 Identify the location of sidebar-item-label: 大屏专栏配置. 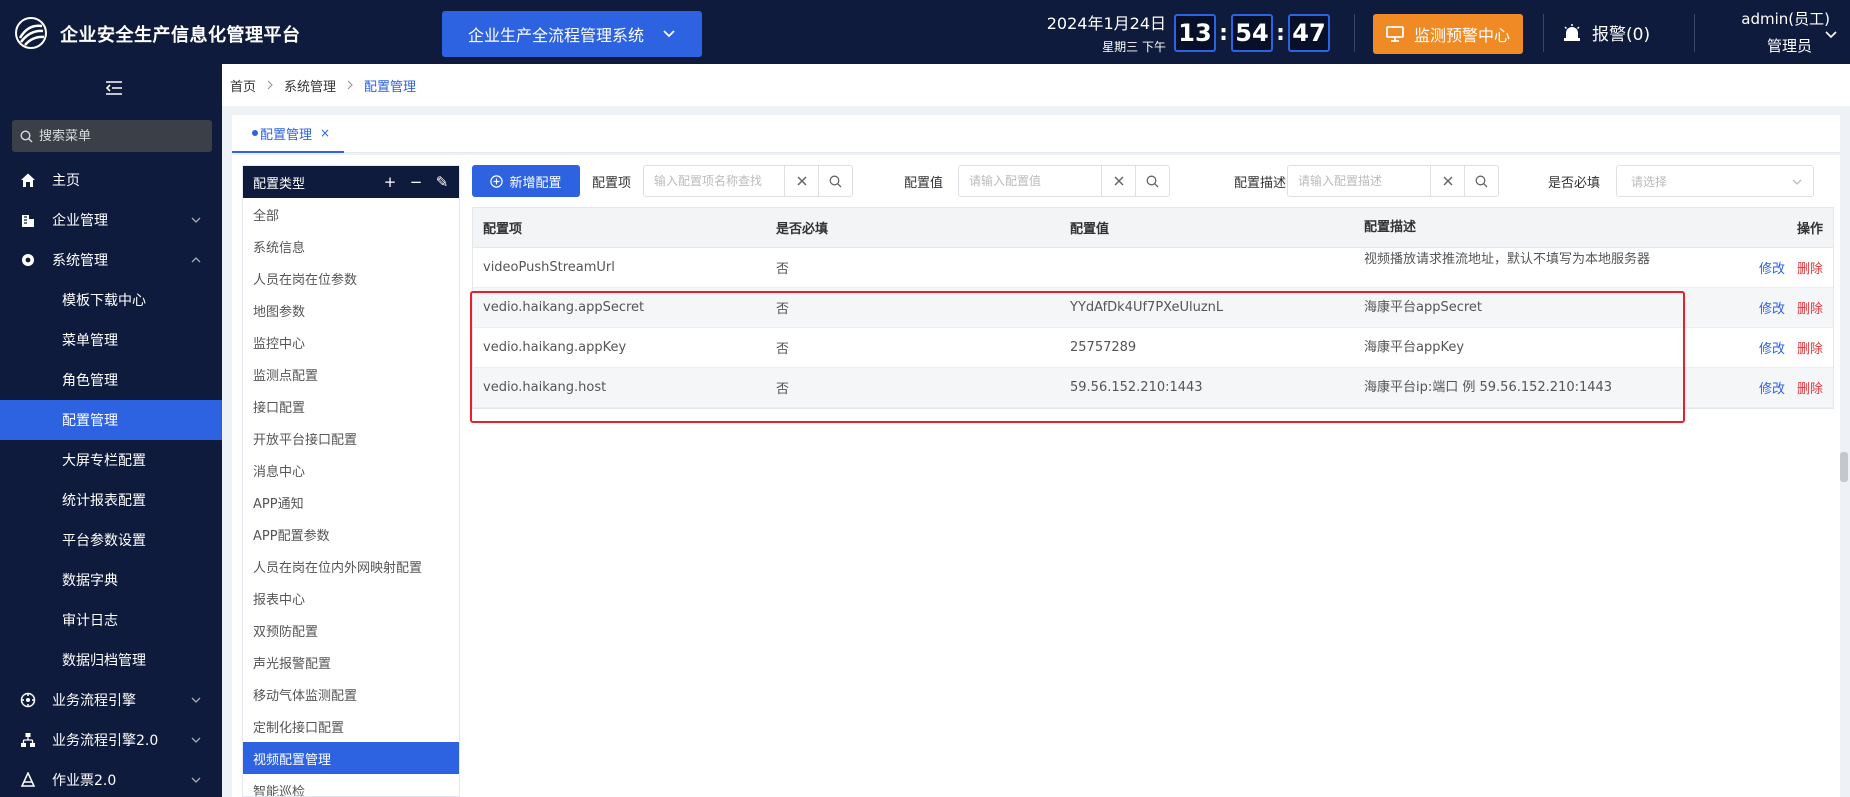
(104, 461).